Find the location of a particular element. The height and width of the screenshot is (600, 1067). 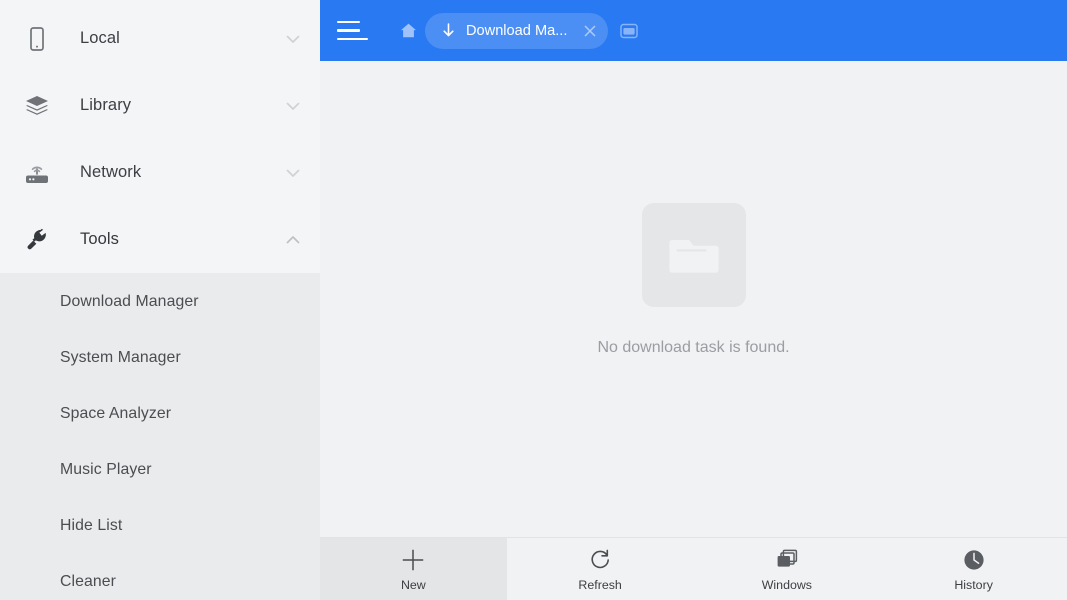

new-window-icon is located at coordinates (629, 31).